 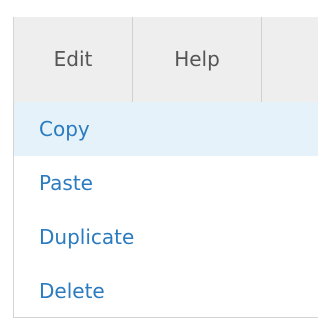 I want to click on menu-edit: Edit, so click(x=73, y=59).